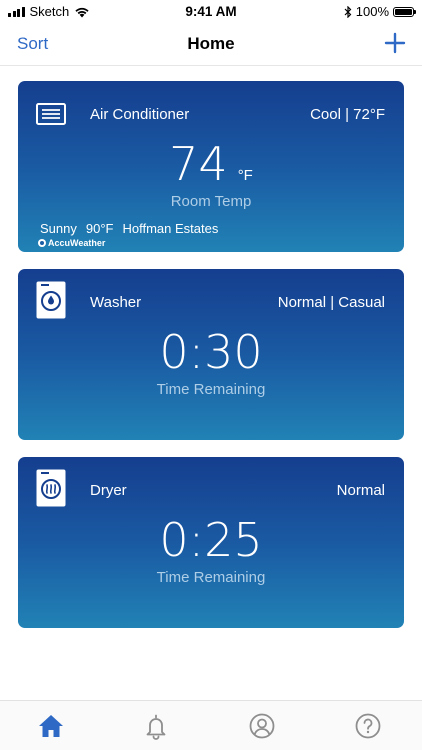 This screenshot has height=750, width=422. I want to click on time-remaining-value: 0:25, so click(211, 540).